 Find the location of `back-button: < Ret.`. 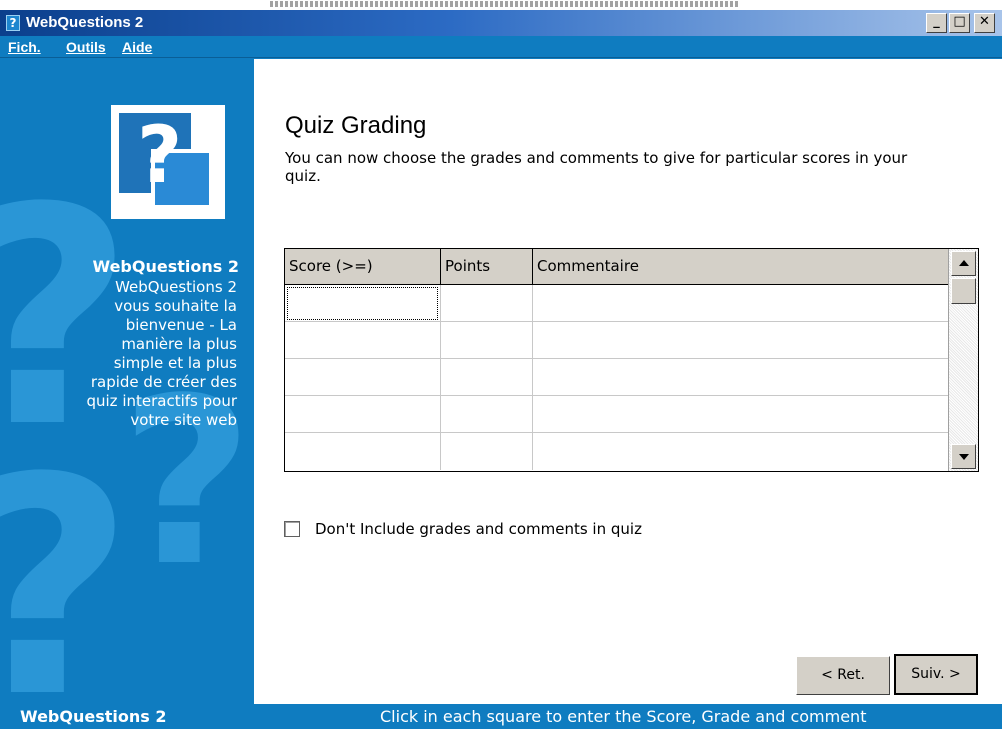

back-button: < Ret. is located at coordinates (843, 675).